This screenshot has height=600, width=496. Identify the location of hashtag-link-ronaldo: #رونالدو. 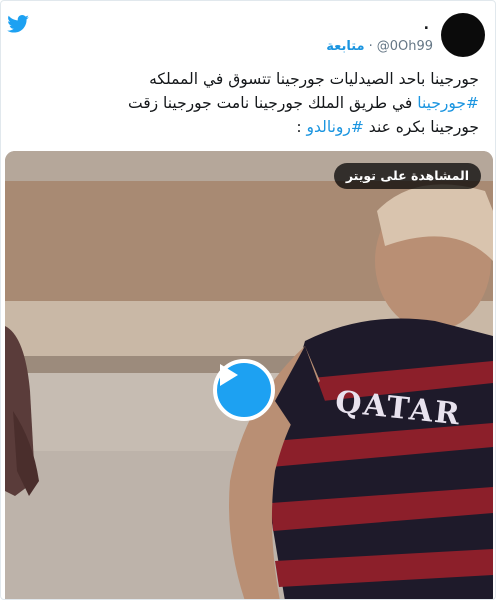
(335, 127).